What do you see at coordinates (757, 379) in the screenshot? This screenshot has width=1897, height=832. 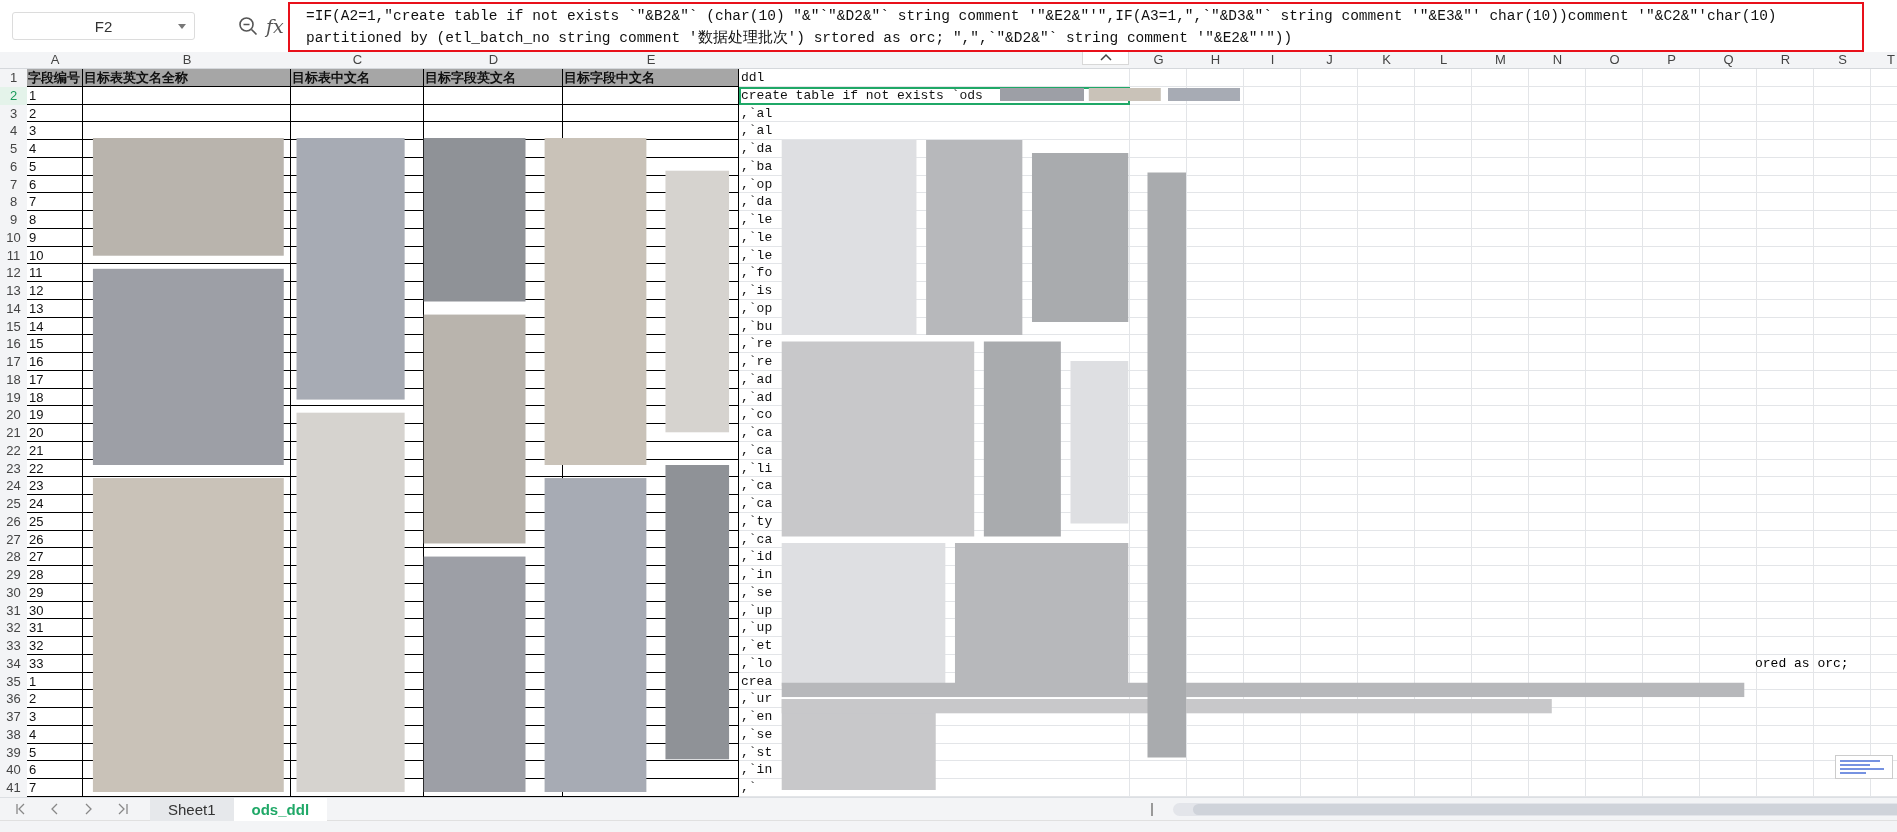 I see `table-cell: ,`ad` at bounding box center [757, 379].